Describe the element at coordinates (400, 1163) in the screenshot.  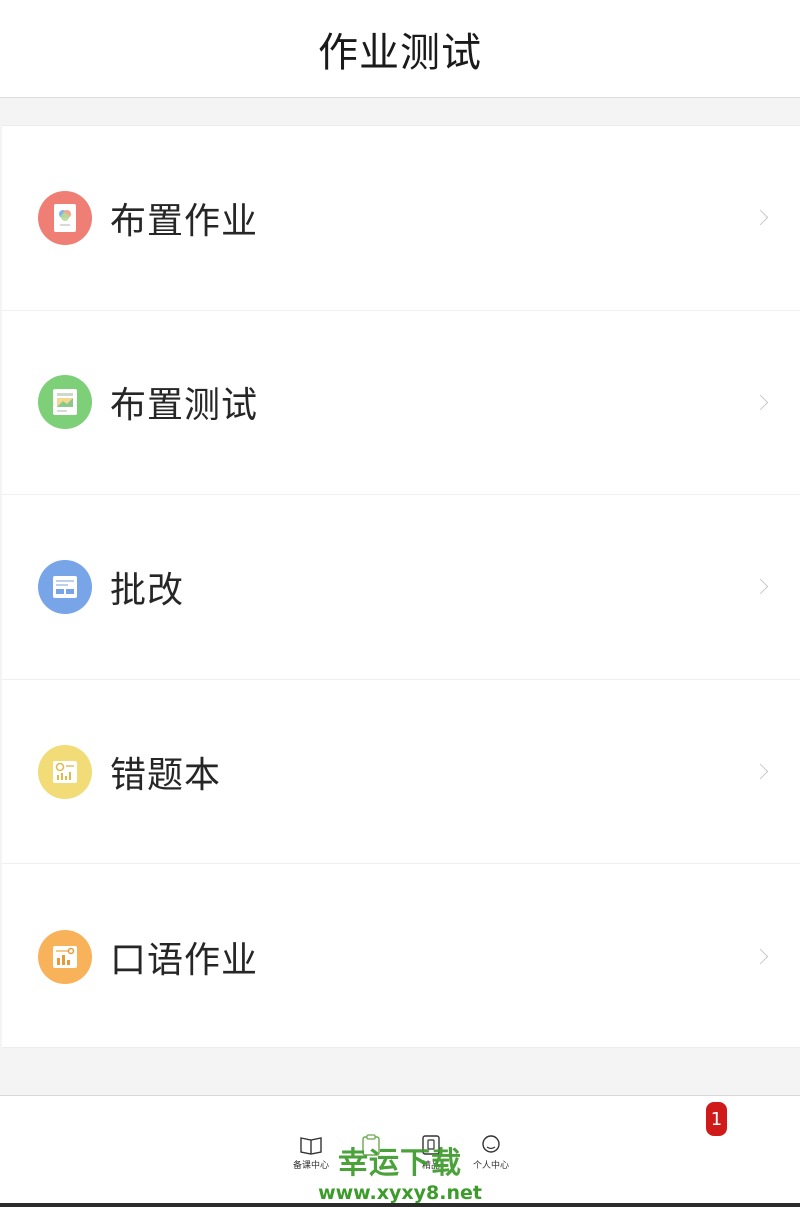
I see `watermark-title: 幸运下载` at that location.